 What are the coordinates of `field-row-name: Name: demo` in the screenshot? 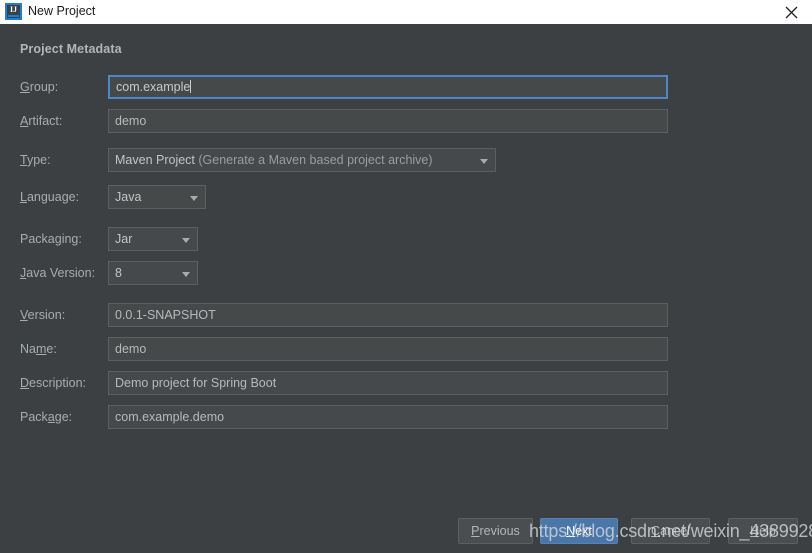 It's located at (406, 349).